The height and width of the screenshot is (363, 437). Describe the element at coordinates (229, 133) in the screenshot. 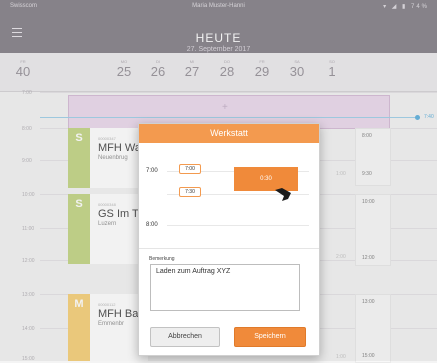

I see `dialog-title: Werkstatt` at that location.